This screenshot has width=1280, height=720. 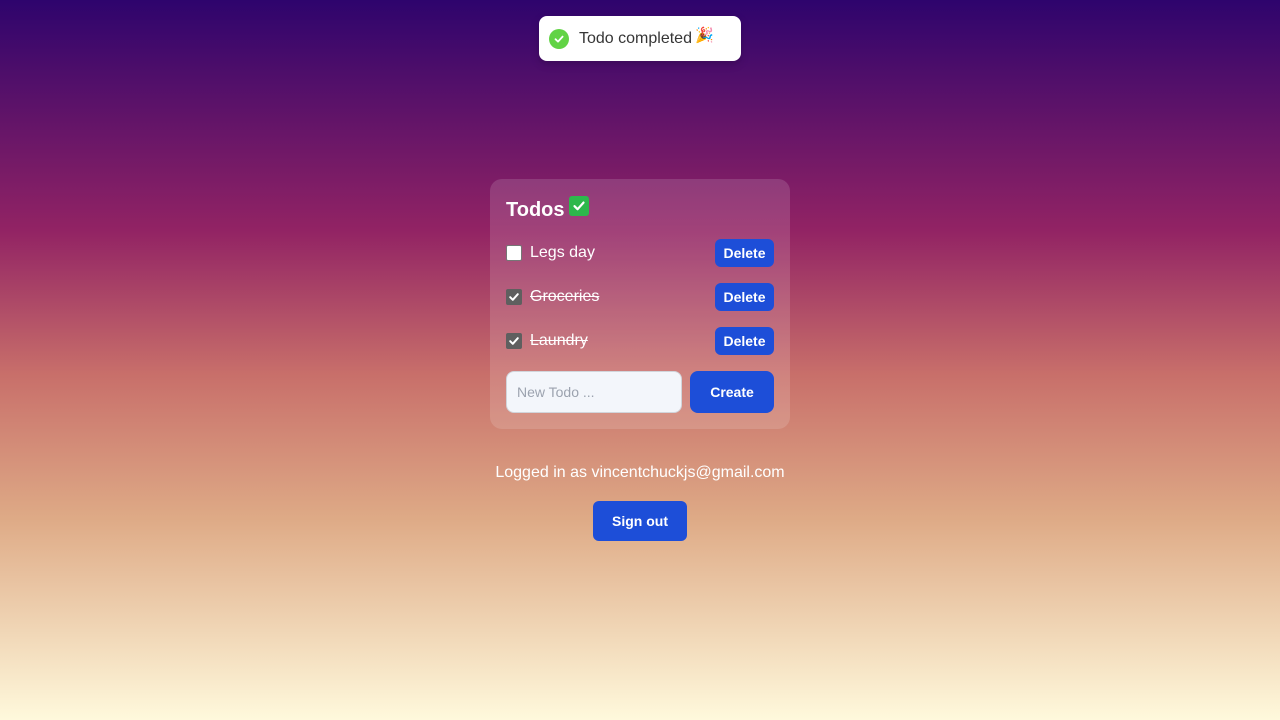 I want to click on todo-item-groceries: Groceries Delete, so click(x=640, y=297).